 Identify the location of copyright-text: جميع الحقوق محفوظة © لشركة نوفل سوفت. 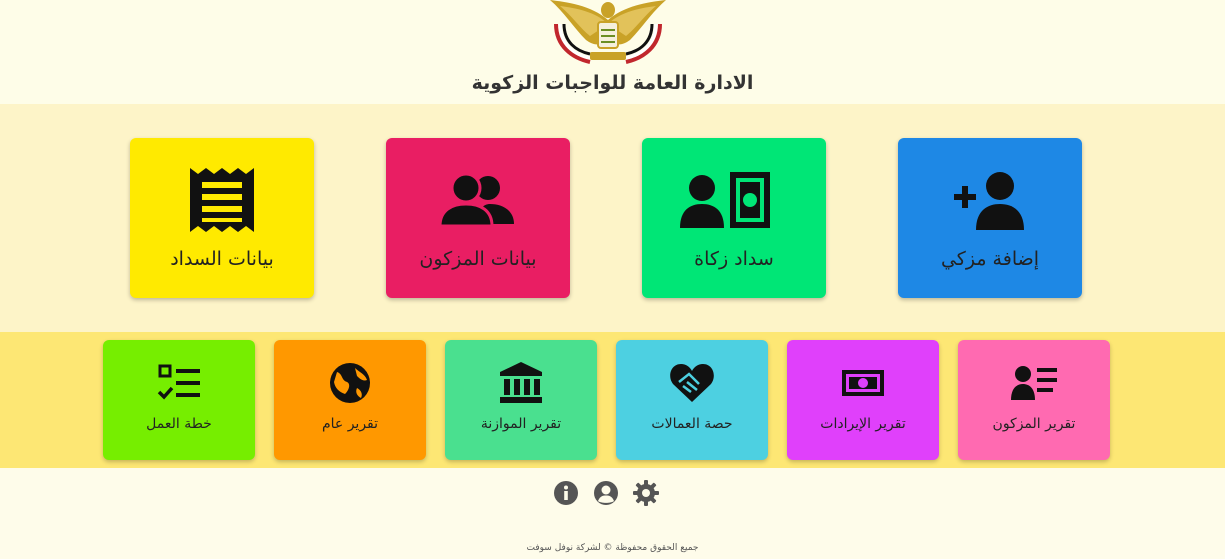
(612, 548).